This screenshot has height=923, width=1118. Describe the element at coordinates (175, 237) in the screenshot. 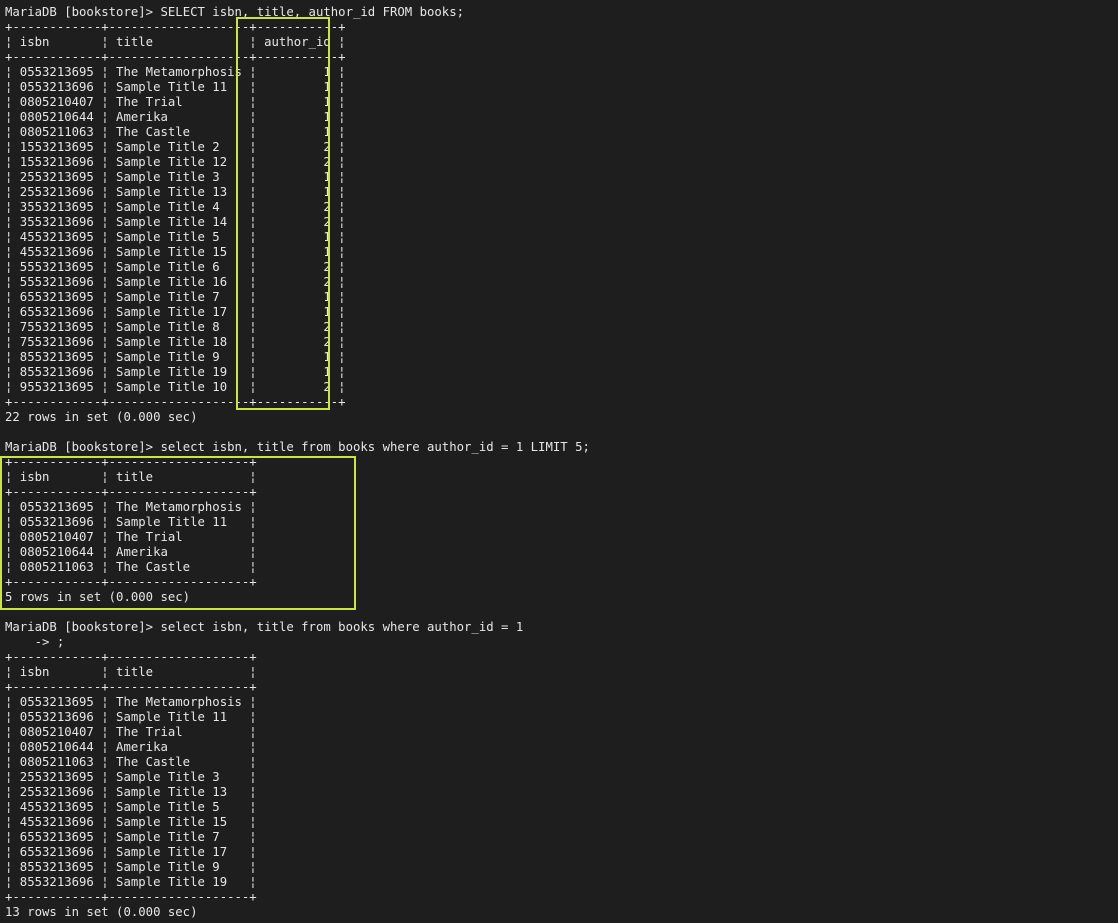

I see `table-row: ¦ 4553213695 ¦ Sample Title 5 ¦ 1 ¦` at that location.